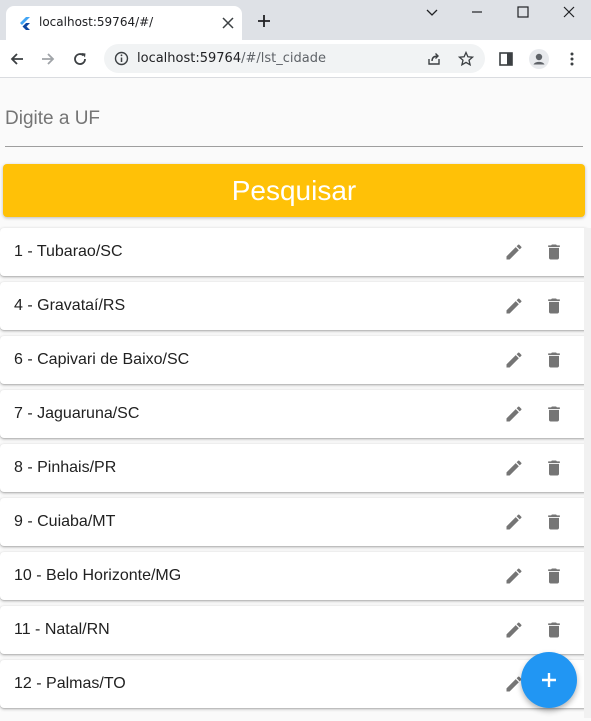 The image size is (591, 721). I want to click on browser-toolbar: localhost:59764/#/lst_cidade, so click(295, 59).